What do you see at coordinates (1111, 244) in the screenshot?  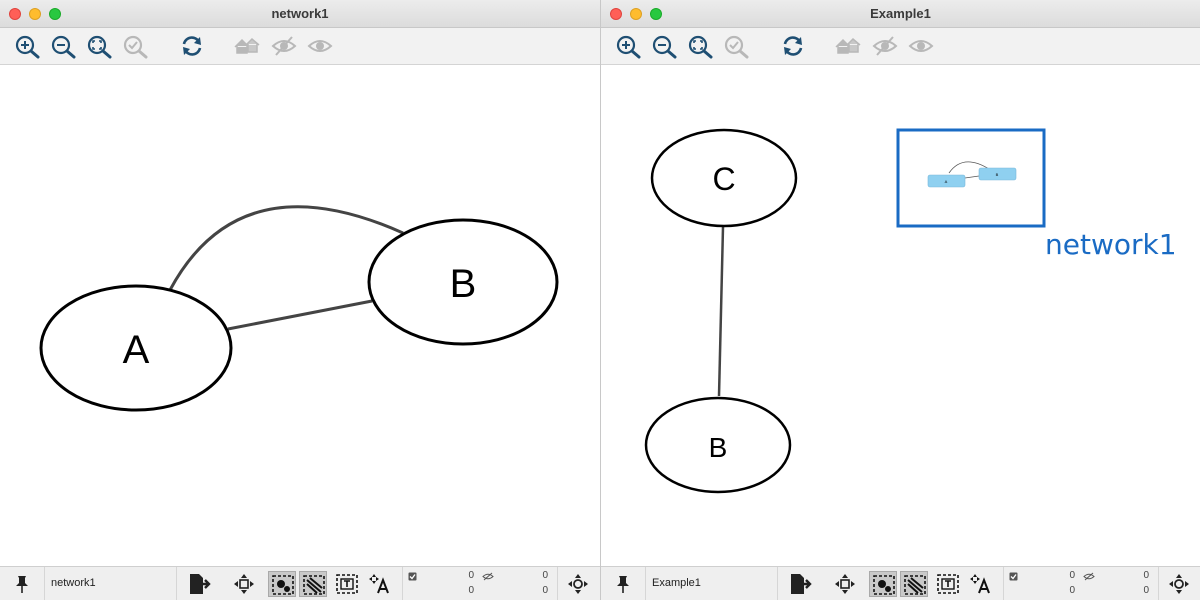 I see `nested-network-label: network1` at bounding box center [1111, 244].